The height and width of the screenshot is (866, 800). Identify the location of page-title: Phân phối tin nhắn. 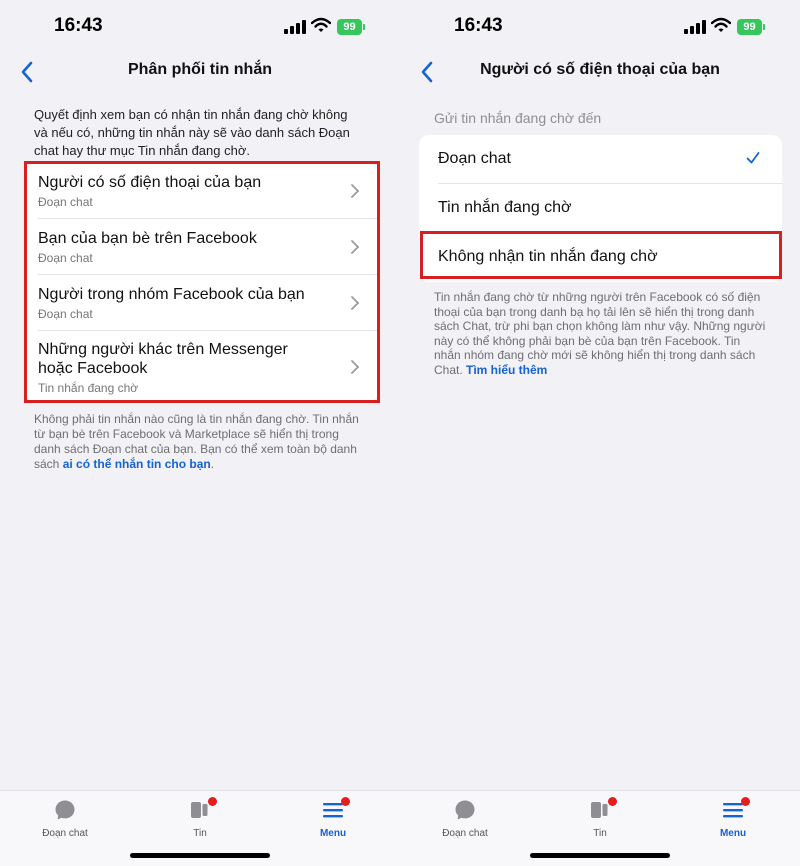
(200, 69).